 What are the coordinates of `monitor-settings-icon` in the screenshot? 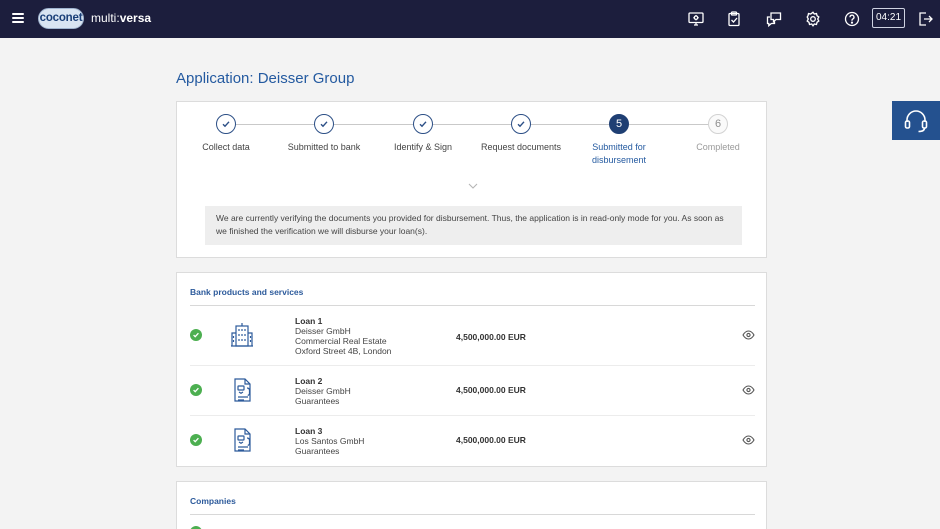 It's located at (696, 19).